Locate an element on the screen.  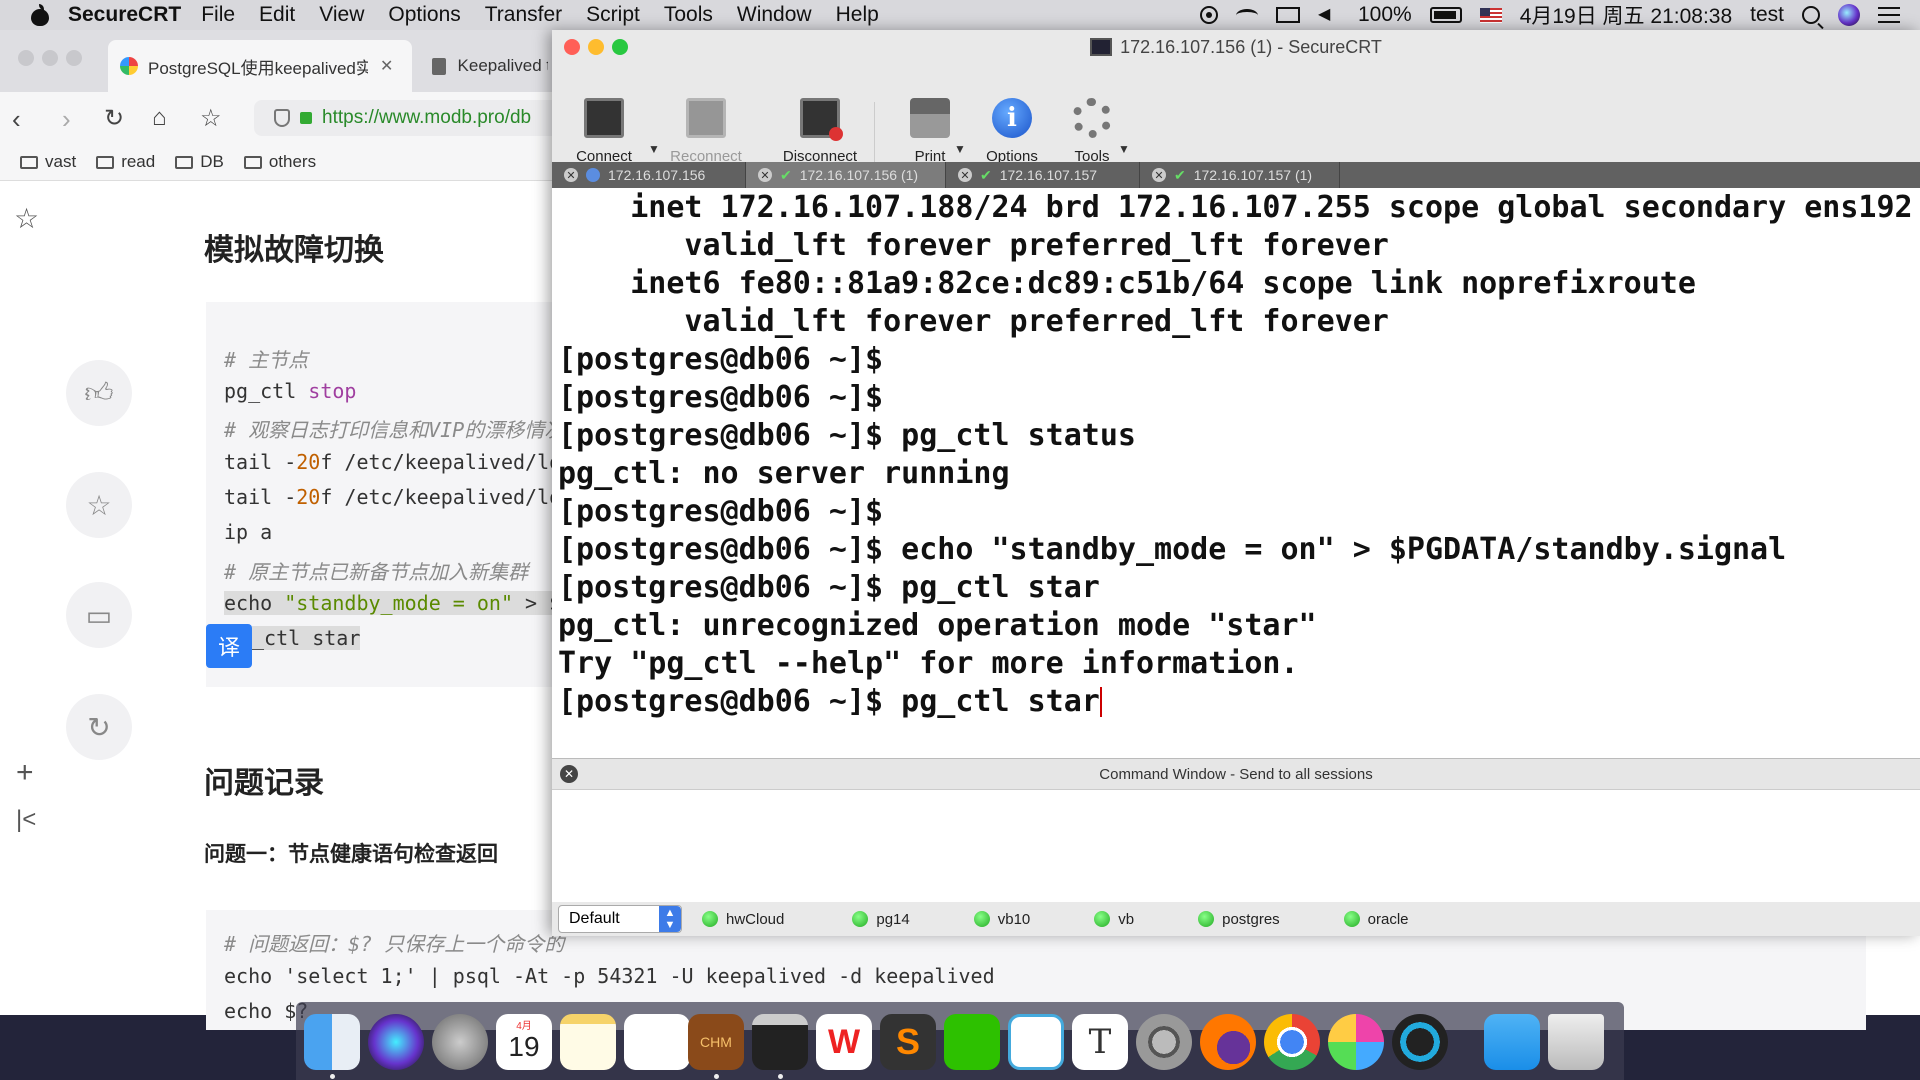
print-dropdown-icon: ▼ is located at coordinates (960, 149).